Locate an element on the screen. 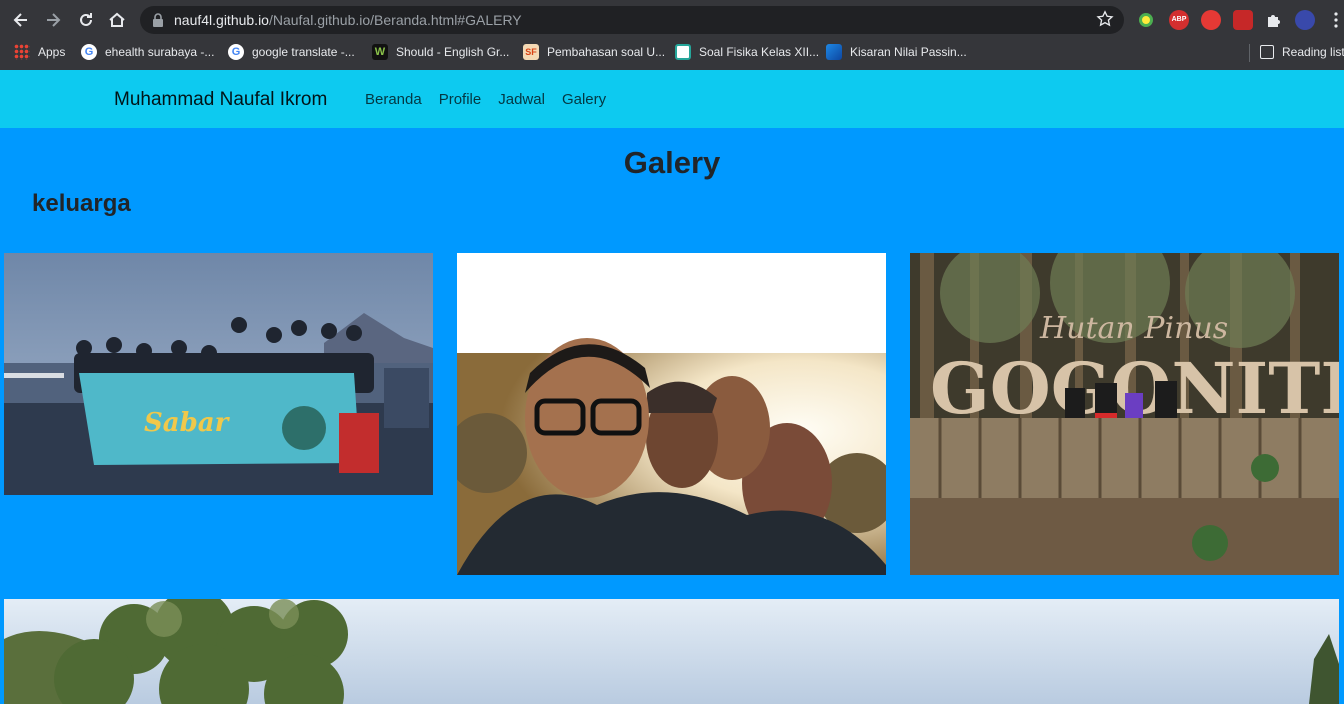  reload-icon is located at coordinates (86, 20).